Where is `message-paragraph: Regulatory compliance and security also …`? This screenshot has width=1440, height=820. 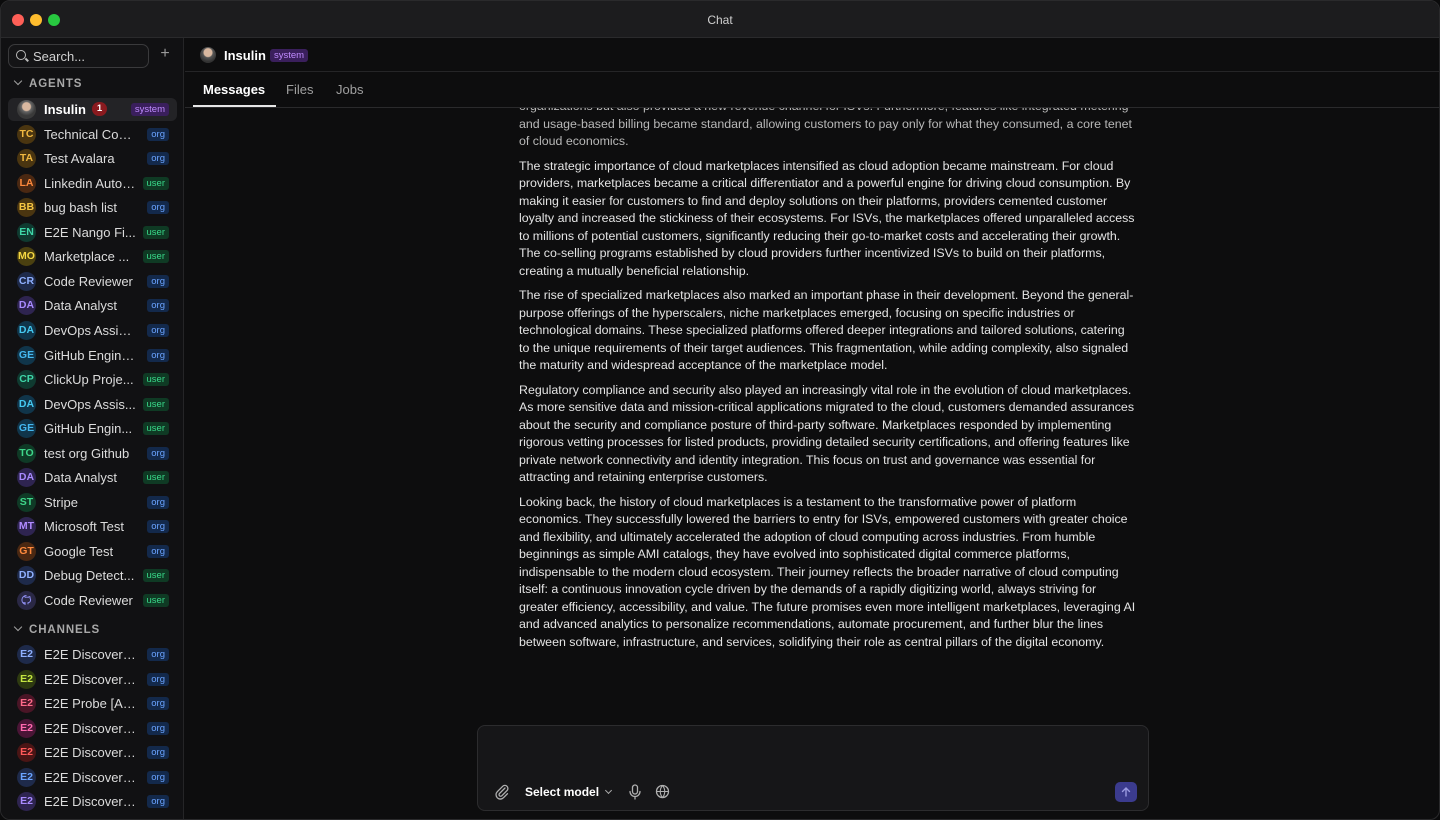 message-paragraph: Regulatory compliance and security also … is located at coordinates (827, 433).